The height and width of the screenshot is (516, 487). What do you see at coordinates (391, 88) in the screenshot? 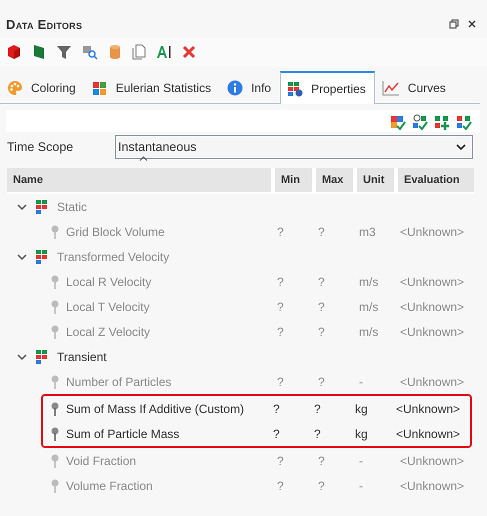
I see `line-chart-icon` at bounding box center [391, 88].